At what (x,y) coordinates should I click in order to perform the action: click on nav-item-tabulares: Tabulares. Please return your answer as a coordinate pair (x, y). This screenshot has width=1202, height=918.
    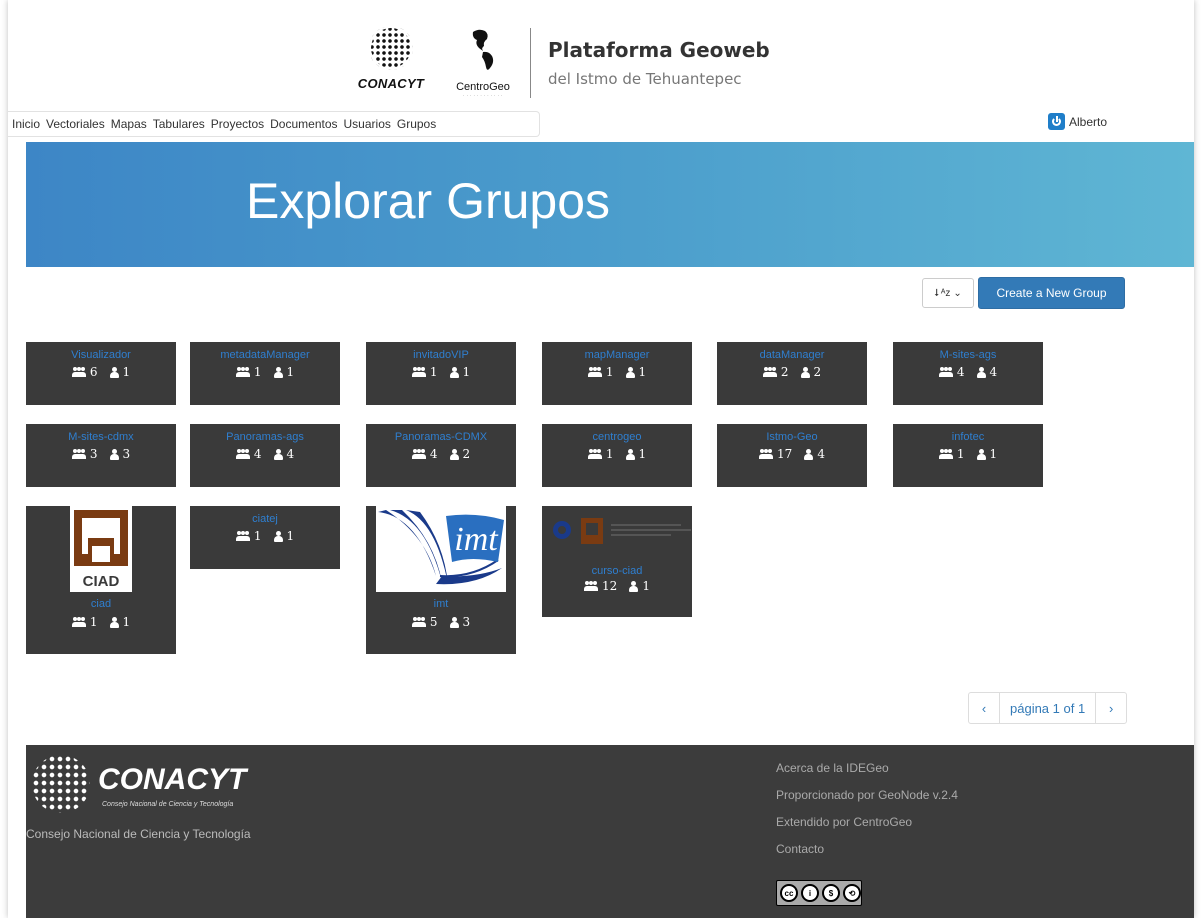
    Looking at the image, I should click on (179, 124).